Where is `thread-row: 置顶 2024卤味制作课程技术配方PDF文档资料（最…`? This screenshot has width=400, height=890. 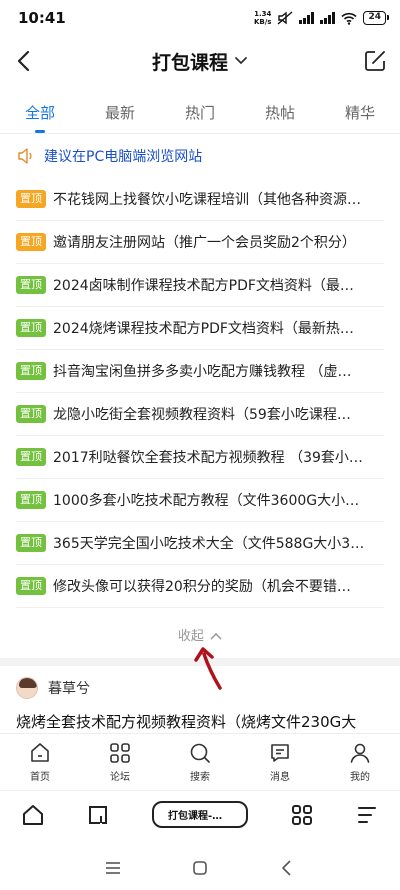
thread-row: 置顶 2024卤味制作课程技术配方PDF文档资料（最… is located at coordinates (200, 285).